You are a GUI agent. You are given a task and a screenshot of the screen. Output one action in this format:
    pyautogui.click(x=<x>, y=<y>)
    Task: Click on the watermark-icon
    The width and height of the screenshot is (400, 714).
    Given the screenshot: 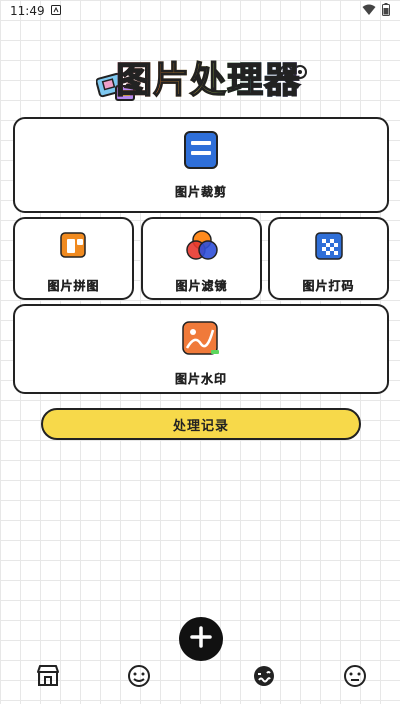 What is the action you would take?
    pyautogui.click(x=201, y=341)
    